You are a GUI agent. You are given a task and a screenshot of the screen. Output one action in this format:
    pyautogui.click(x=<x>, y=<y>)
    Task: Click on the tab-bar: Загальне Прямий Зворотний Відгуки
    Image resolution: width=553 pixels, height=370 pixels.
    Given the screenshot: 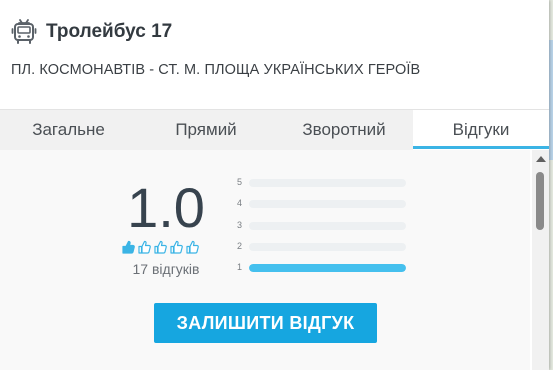 What is the action you would take?
    pyautogui.click(x=274, y=130)
    